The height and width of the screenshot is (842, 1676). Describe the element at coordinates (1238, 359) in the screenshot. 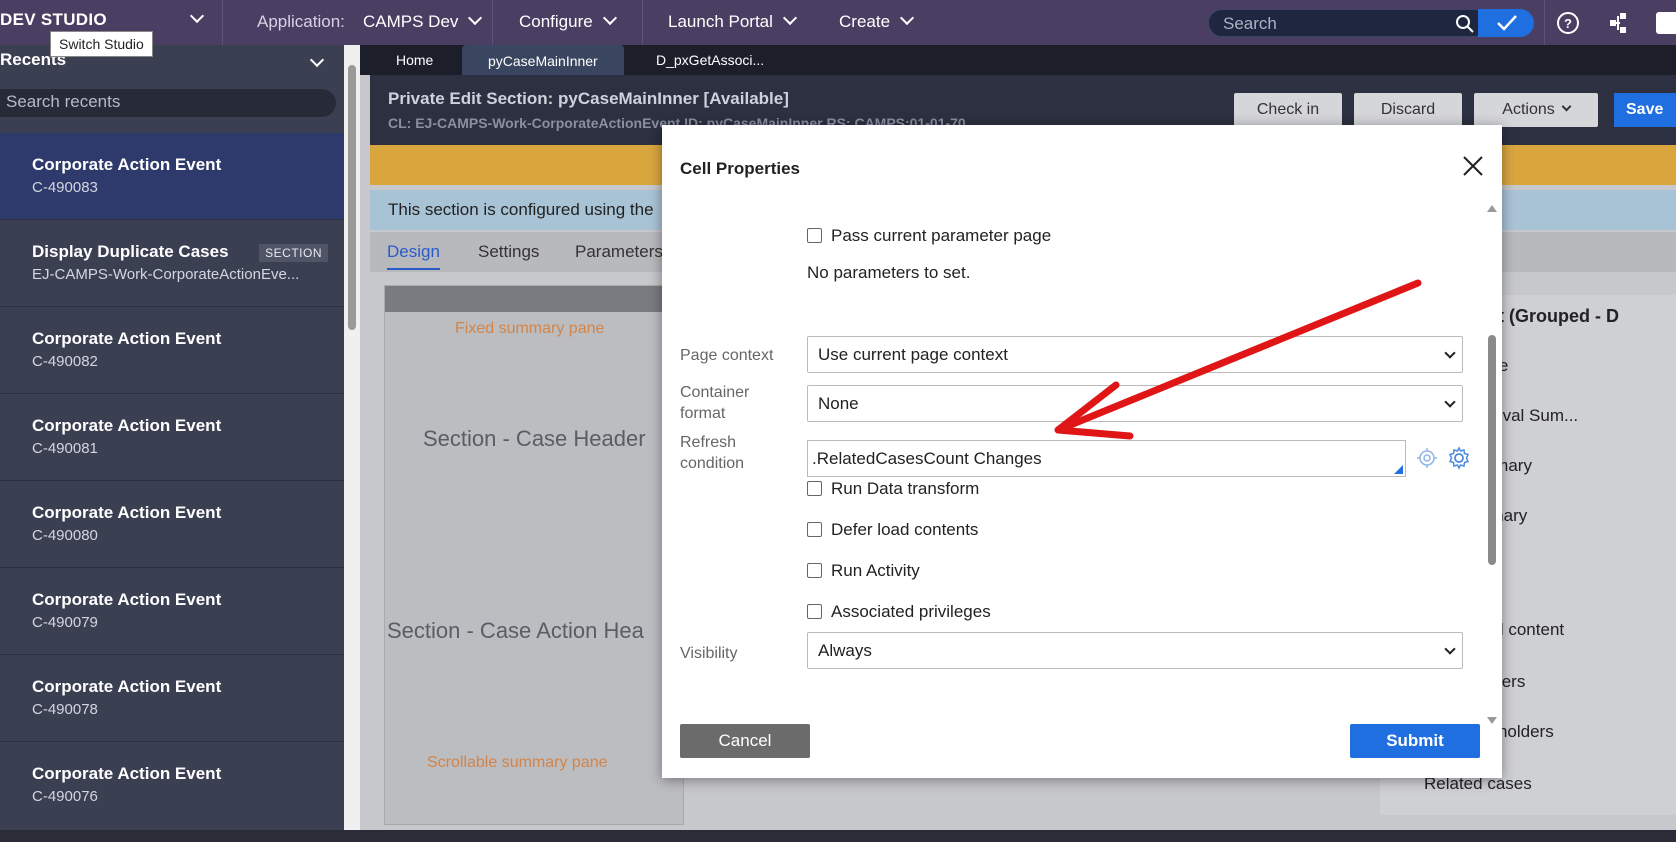

I see `annotation-arrow` at that location.